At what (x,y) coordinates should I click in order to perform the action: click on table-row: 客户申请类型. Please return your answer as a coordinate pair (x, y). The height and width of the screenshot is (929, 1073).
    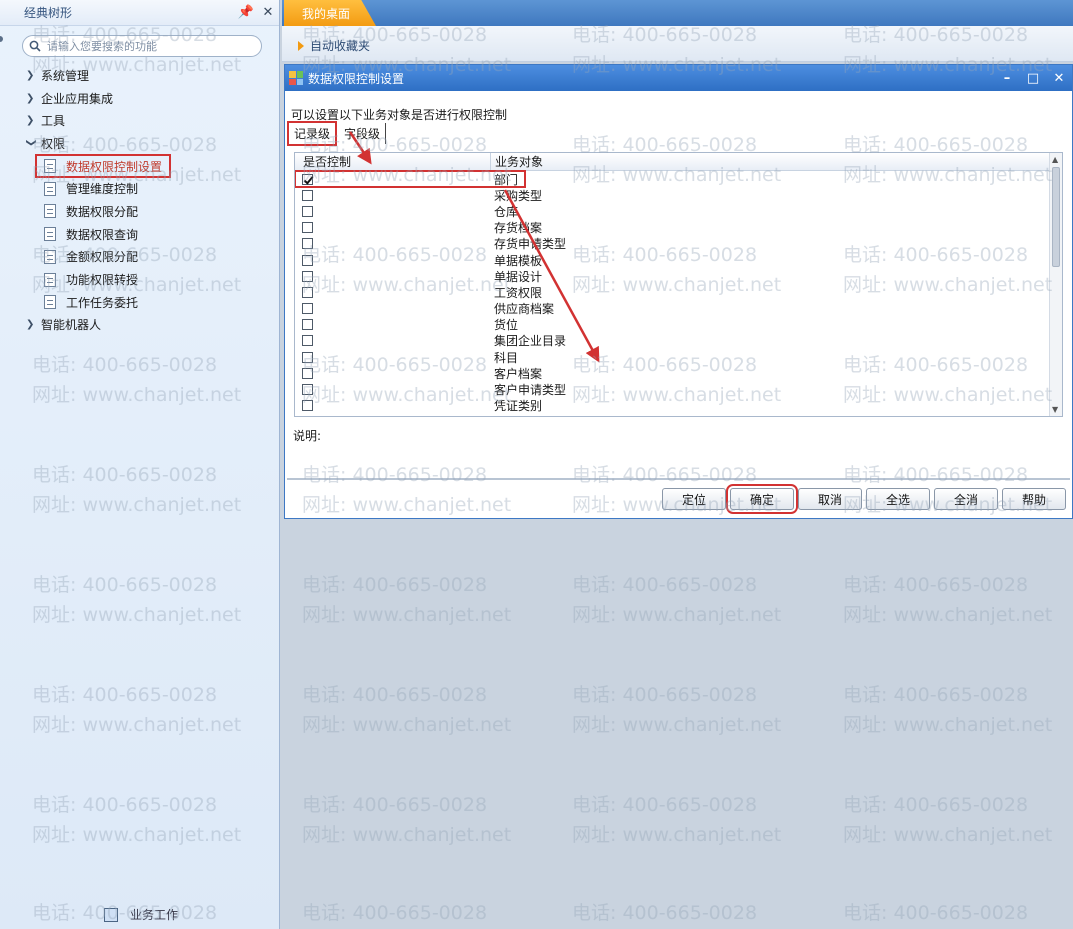
    Looking at the image, I should click on (672, 389).